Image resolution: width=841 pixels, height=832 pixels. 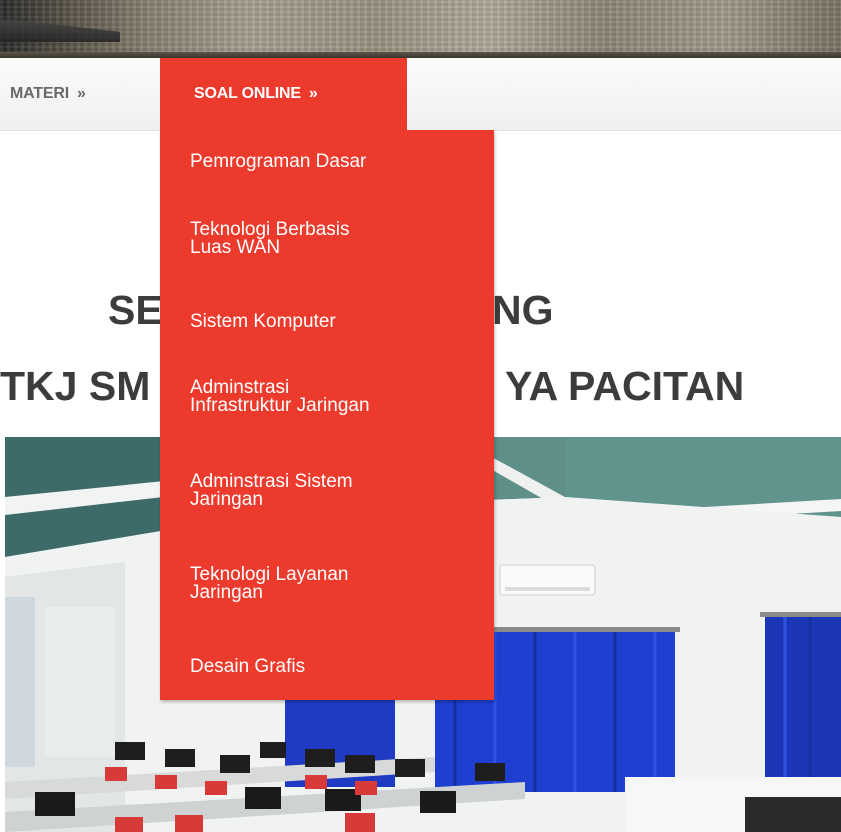 I want to click on dropdown-item-teknologi-berbasis-luas-wan: Teknologi Berbasis Luas WAN, so click(x=335, y=239).